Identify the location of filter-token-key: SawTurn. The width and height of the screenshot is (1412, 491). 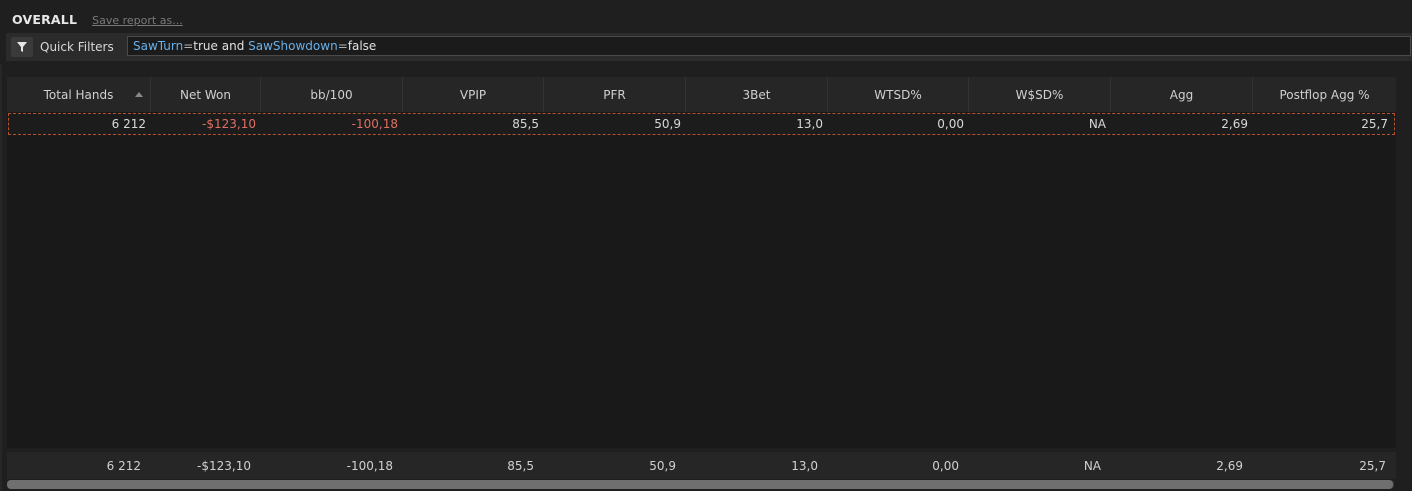
(158, 46).